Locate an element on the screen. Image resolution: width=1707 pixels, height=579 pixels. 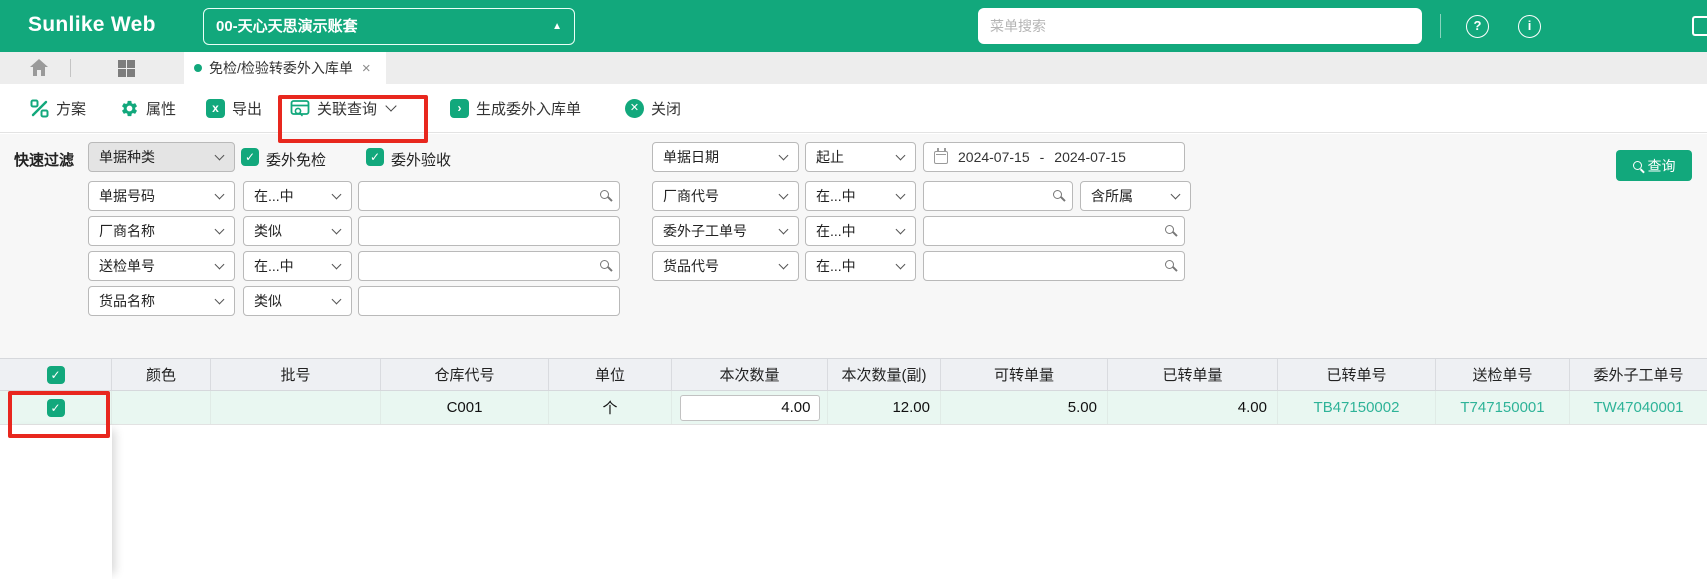
account-select: 00-天心天思演示账套 ▲ is located at coordinates (389, 26).